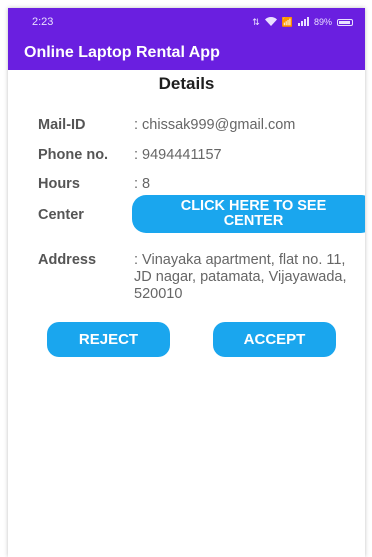  Describe the element at coordinates (256, 21) in the screenshot. I see `data-icon: ⇅` at that location.